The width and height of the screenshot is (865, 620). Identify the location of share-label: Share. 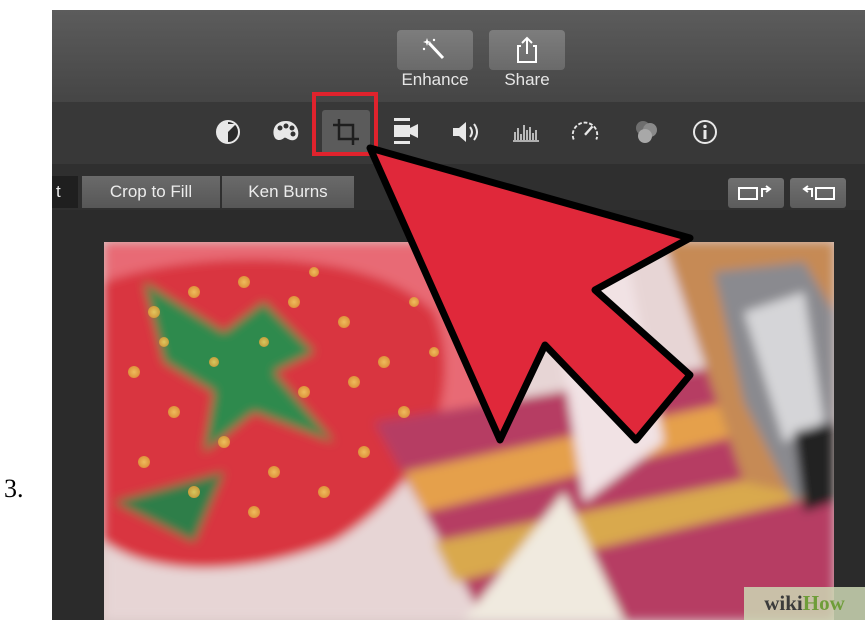
(527, 79).